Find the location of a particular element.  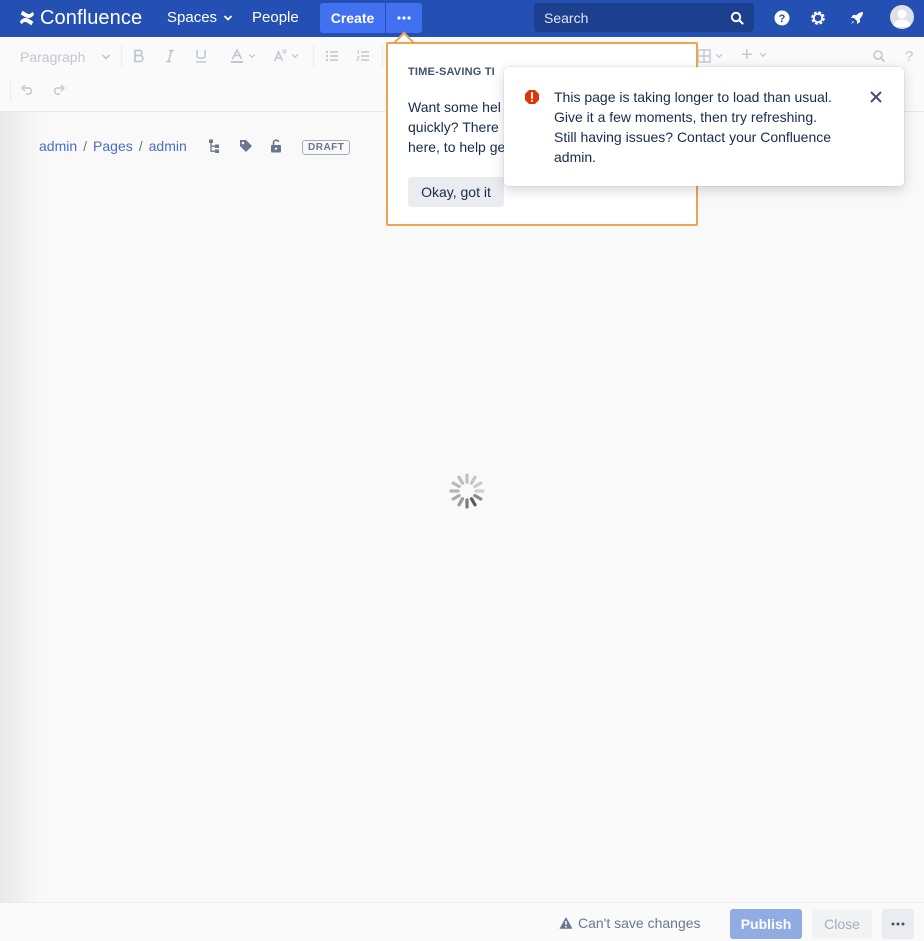

more-actions-button is located at coordinates (898, 924).